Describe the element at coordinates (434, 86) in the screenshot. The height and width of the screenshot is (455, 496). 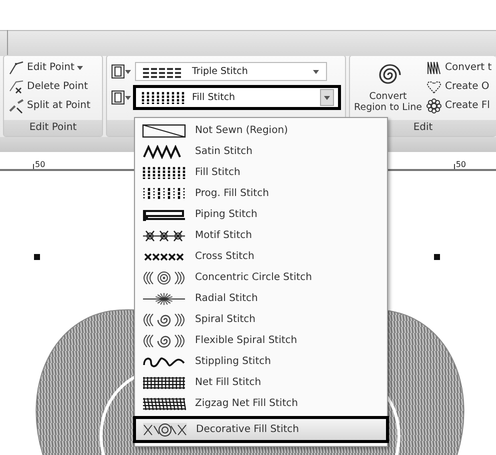
I see `heart-outline-icon` at that location.